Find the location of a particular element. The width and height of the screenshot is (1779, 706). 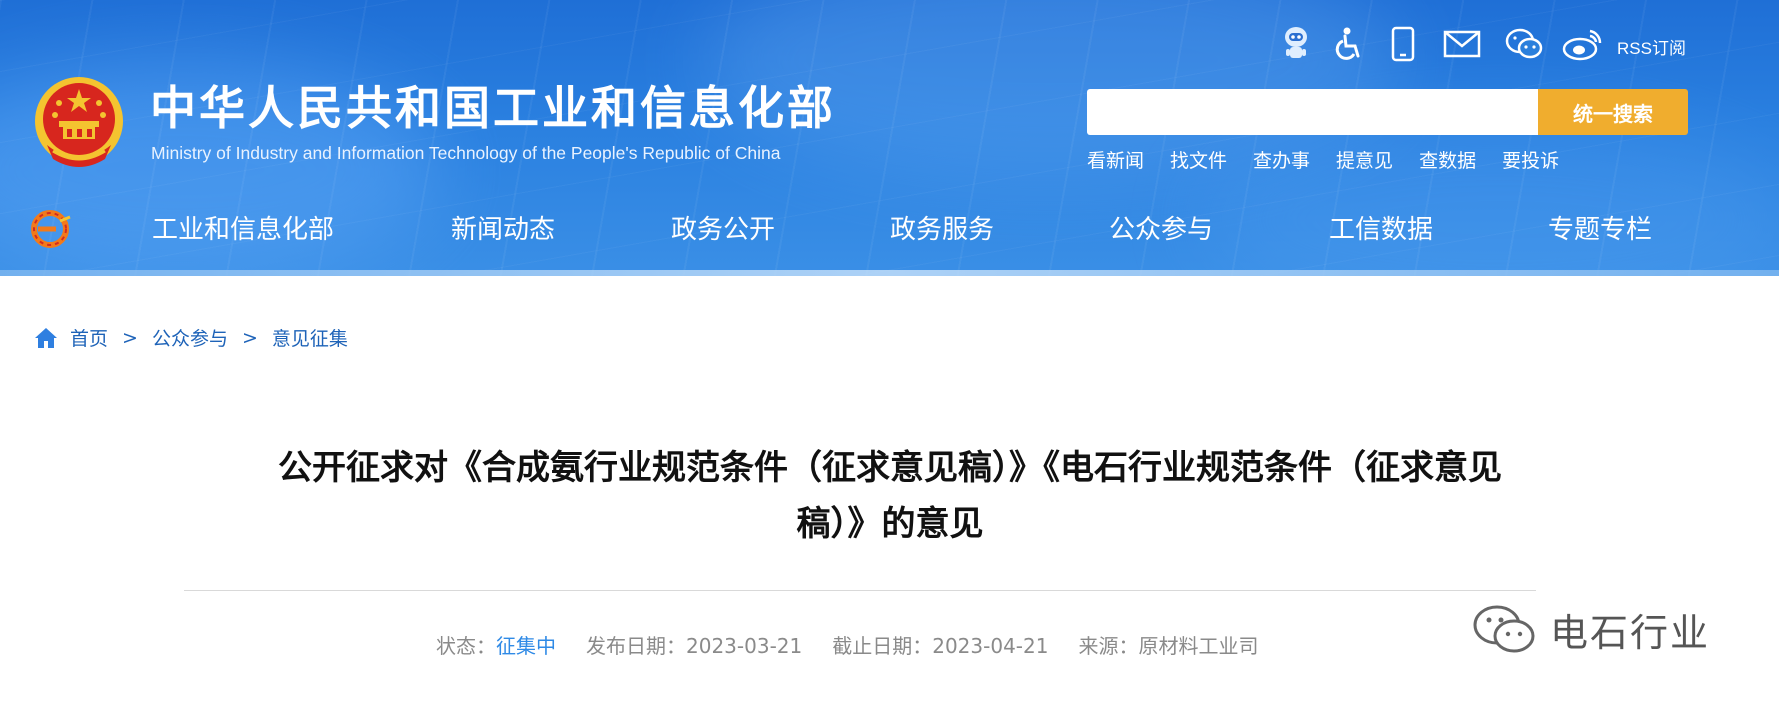

quick-link-news: 看新闻 is located at coordinates (1115, 159).